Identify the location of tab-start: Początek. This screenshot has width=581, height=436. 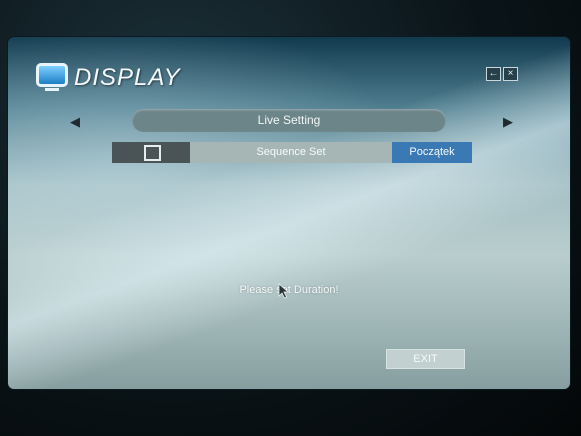
(432, 152).